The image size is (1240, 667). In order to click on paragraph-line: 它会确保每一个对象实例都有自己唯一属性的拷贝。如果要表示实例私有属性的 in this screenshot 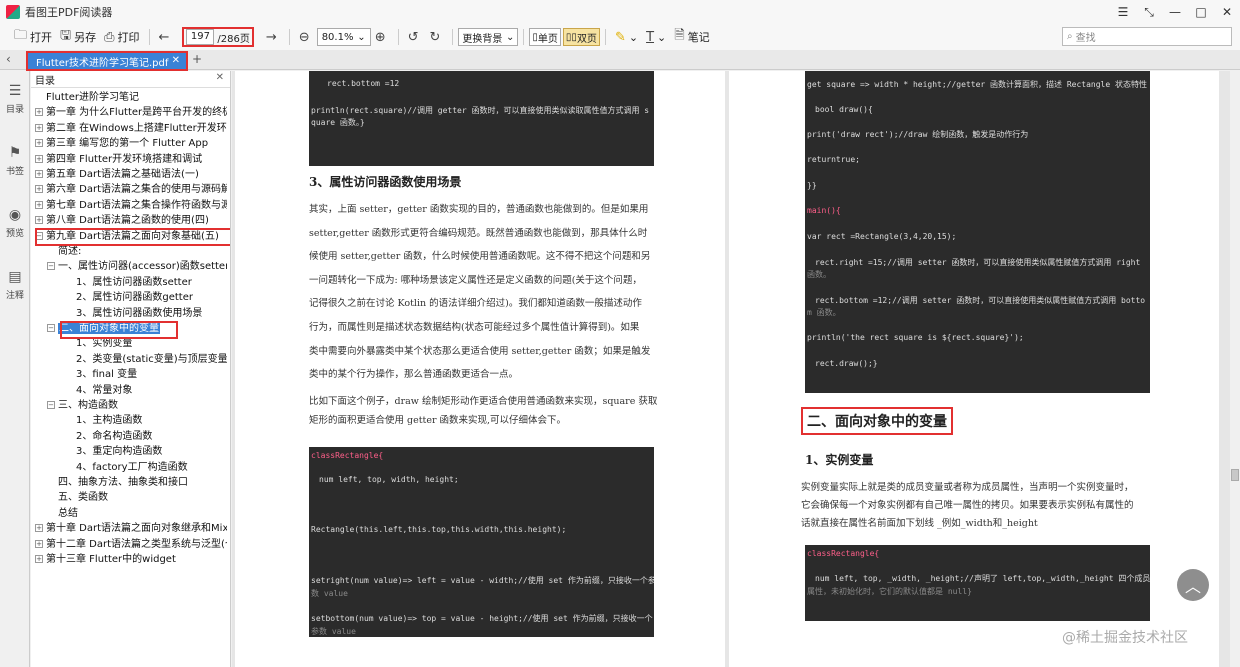, I will do `click(967, 505)`.